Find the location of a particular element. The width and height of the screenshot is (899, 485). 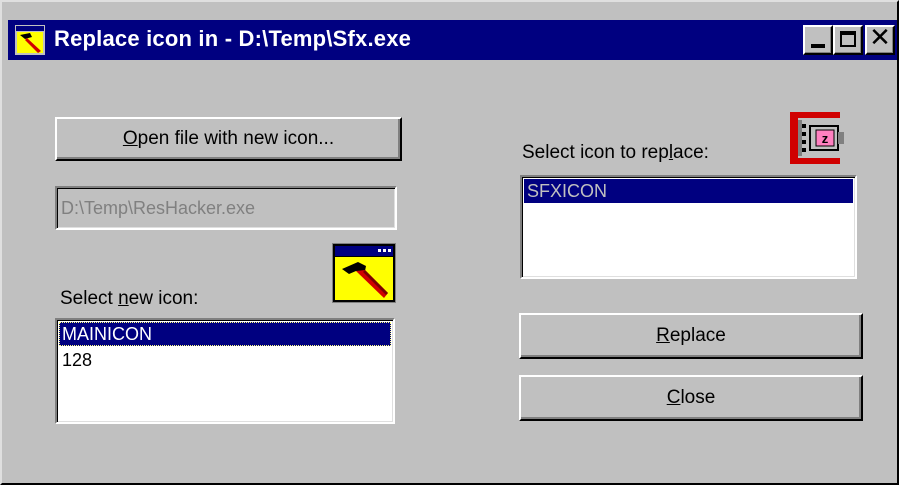

select-new-label-accel: n is located at coordinates (123, 298).